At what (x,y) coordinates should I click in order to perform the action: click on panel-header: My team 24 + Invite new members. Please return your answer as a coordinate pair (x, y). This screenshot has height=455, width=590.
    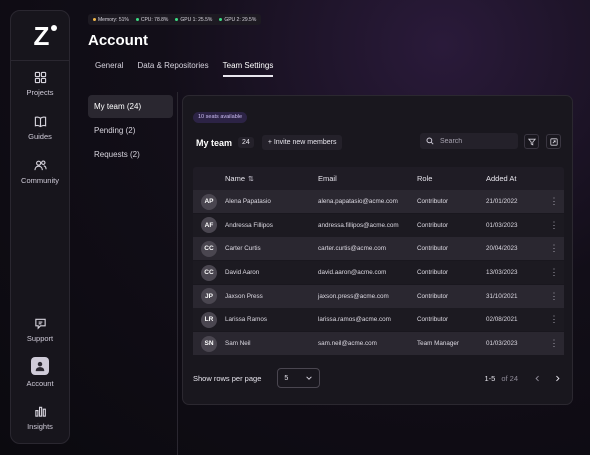
    Looking at the image, I should click on (269, 142).